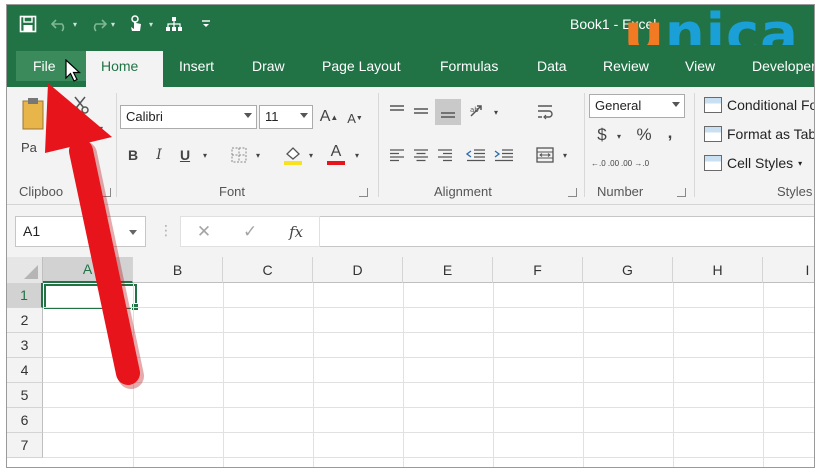  I want to click on column-header: G, so click(628, 270).